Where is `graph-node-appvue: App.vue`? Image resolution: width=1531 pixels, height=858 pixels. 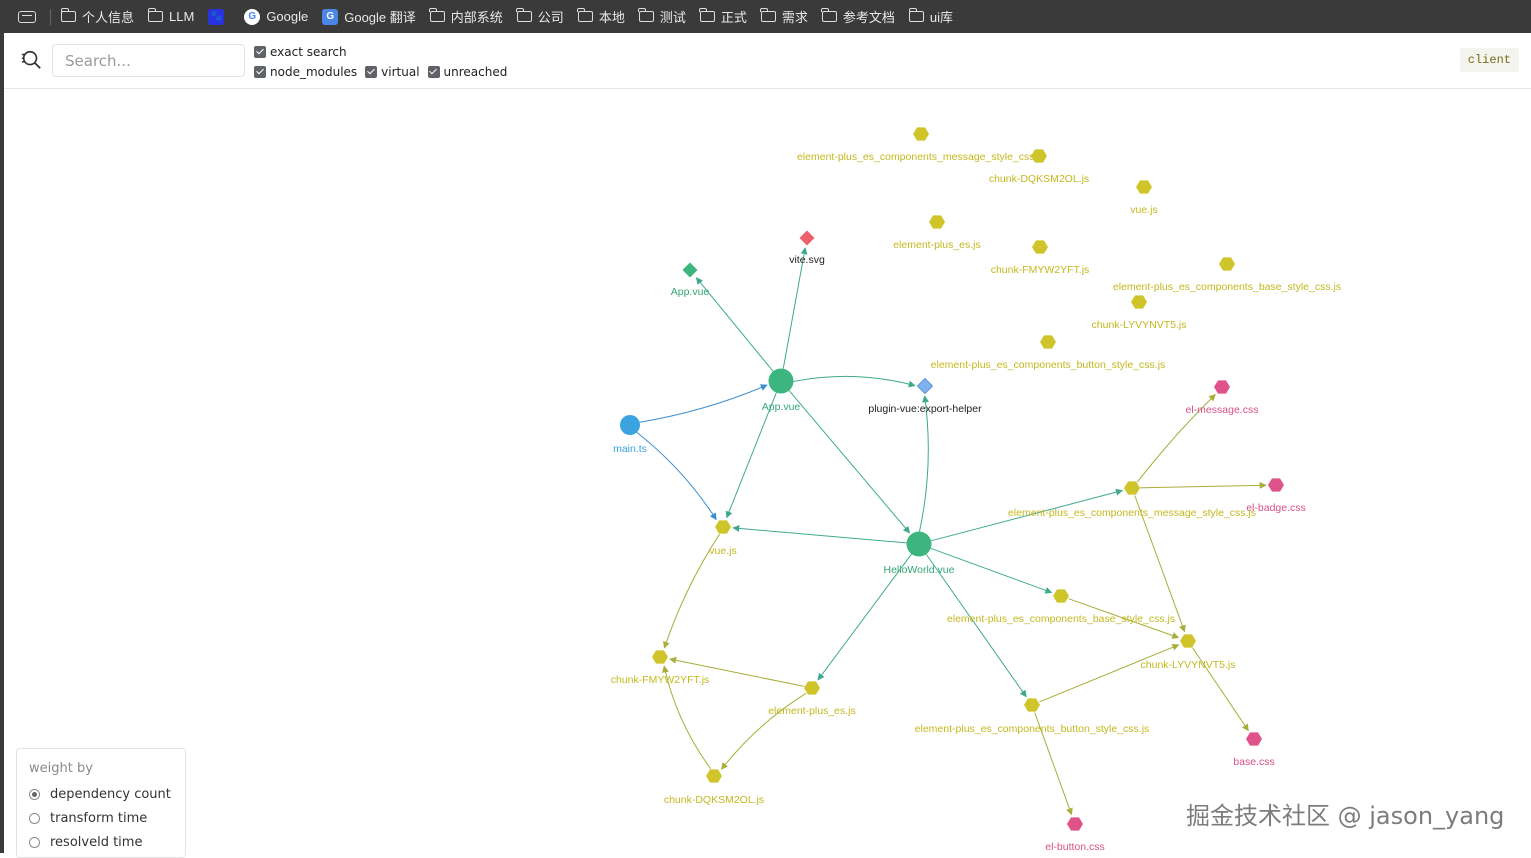
graph-node-appvue: App.vue is located at coordinates (781, 391).